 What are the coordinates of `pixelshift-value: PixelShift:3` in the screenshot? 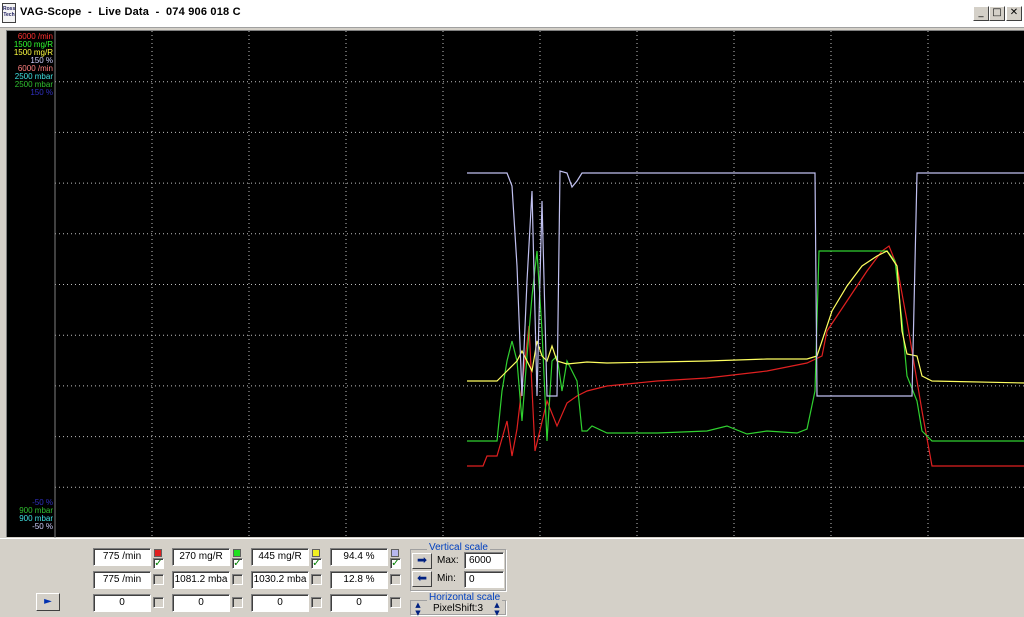 It's located at (458, 608).